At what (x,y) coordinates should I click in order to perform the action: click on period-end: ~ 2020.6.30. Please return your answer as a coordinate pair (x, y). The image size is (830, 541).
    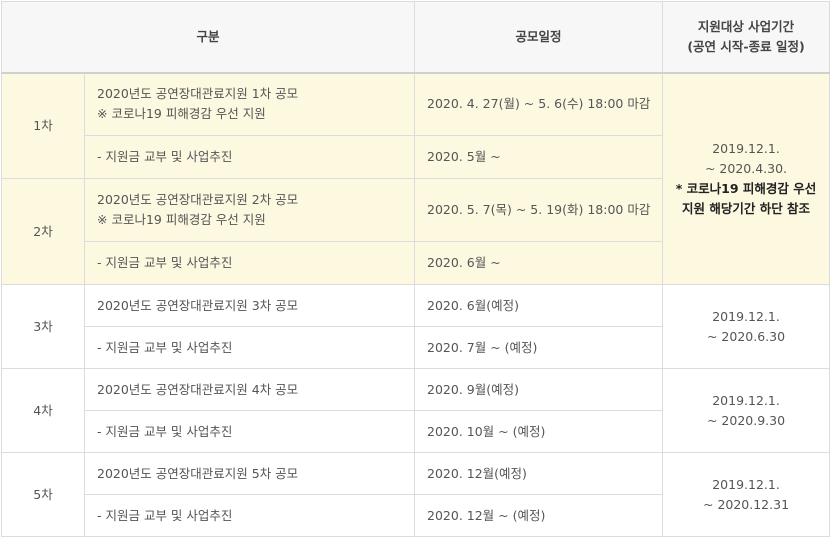
    Looking at the image, I should click on (746, 336).